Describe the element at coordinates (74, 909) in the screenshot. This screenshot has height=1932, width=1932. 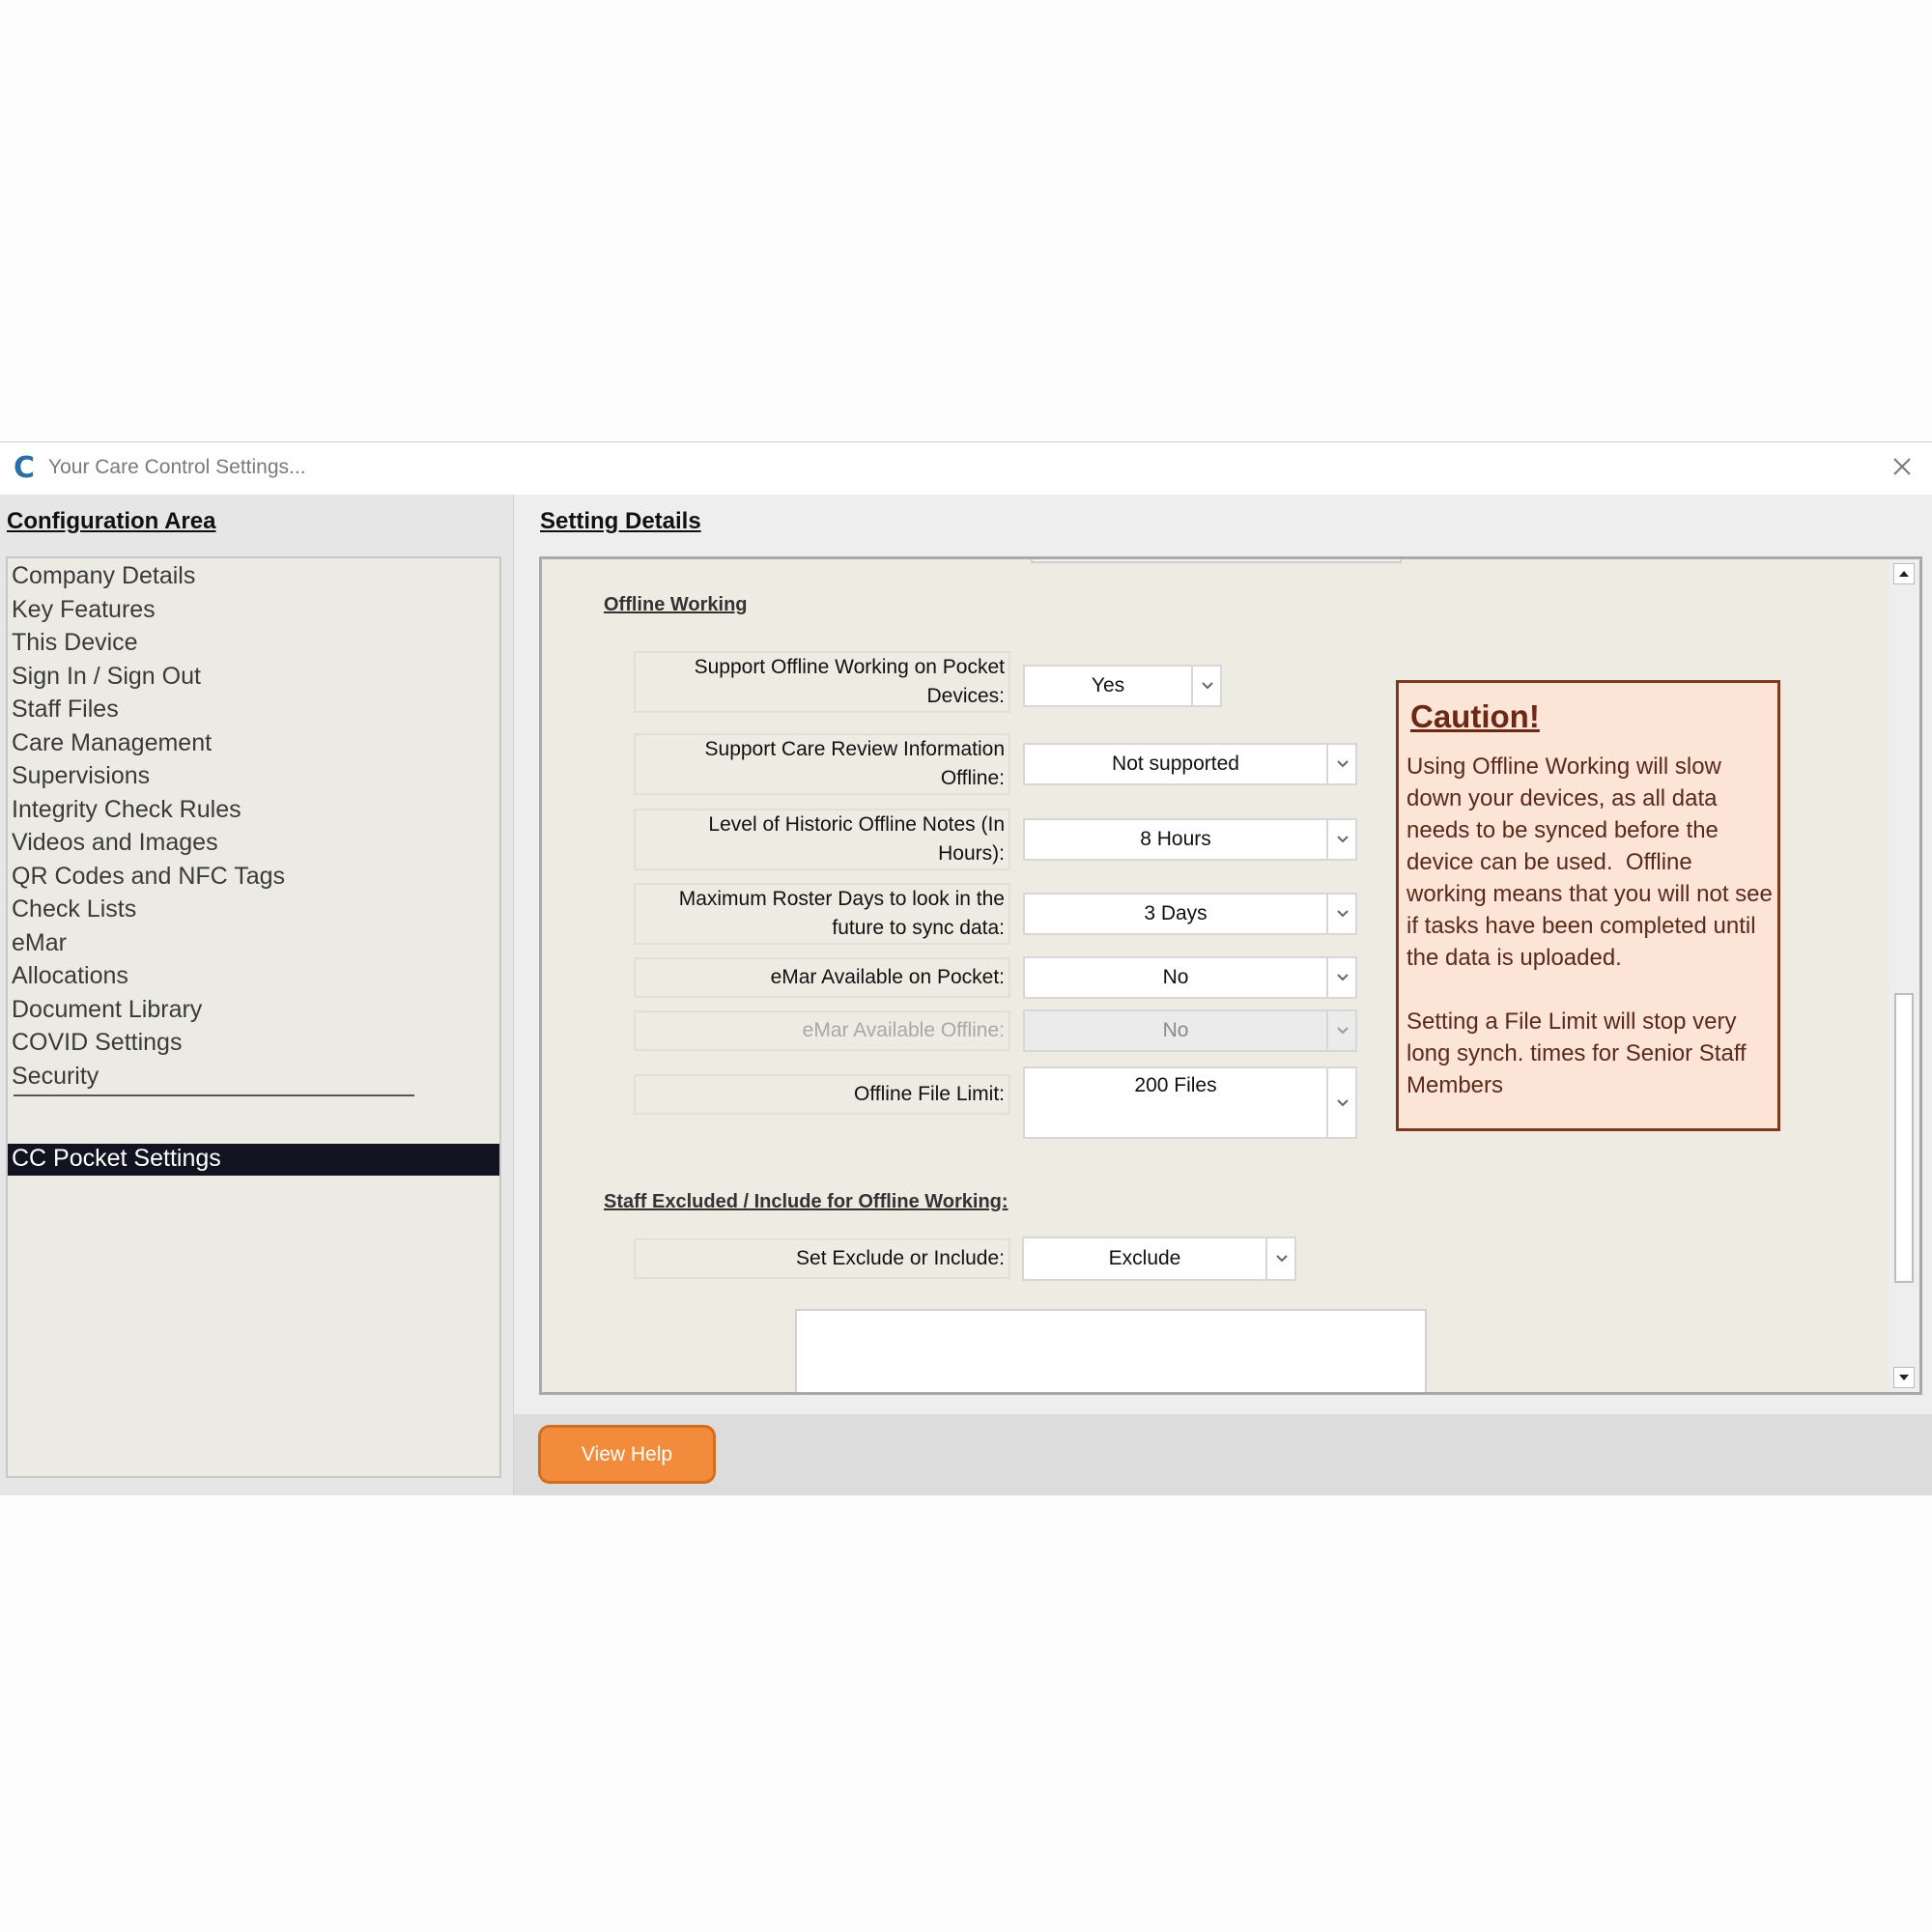
I see `config-item-check-lists: Check Lists` at that location.